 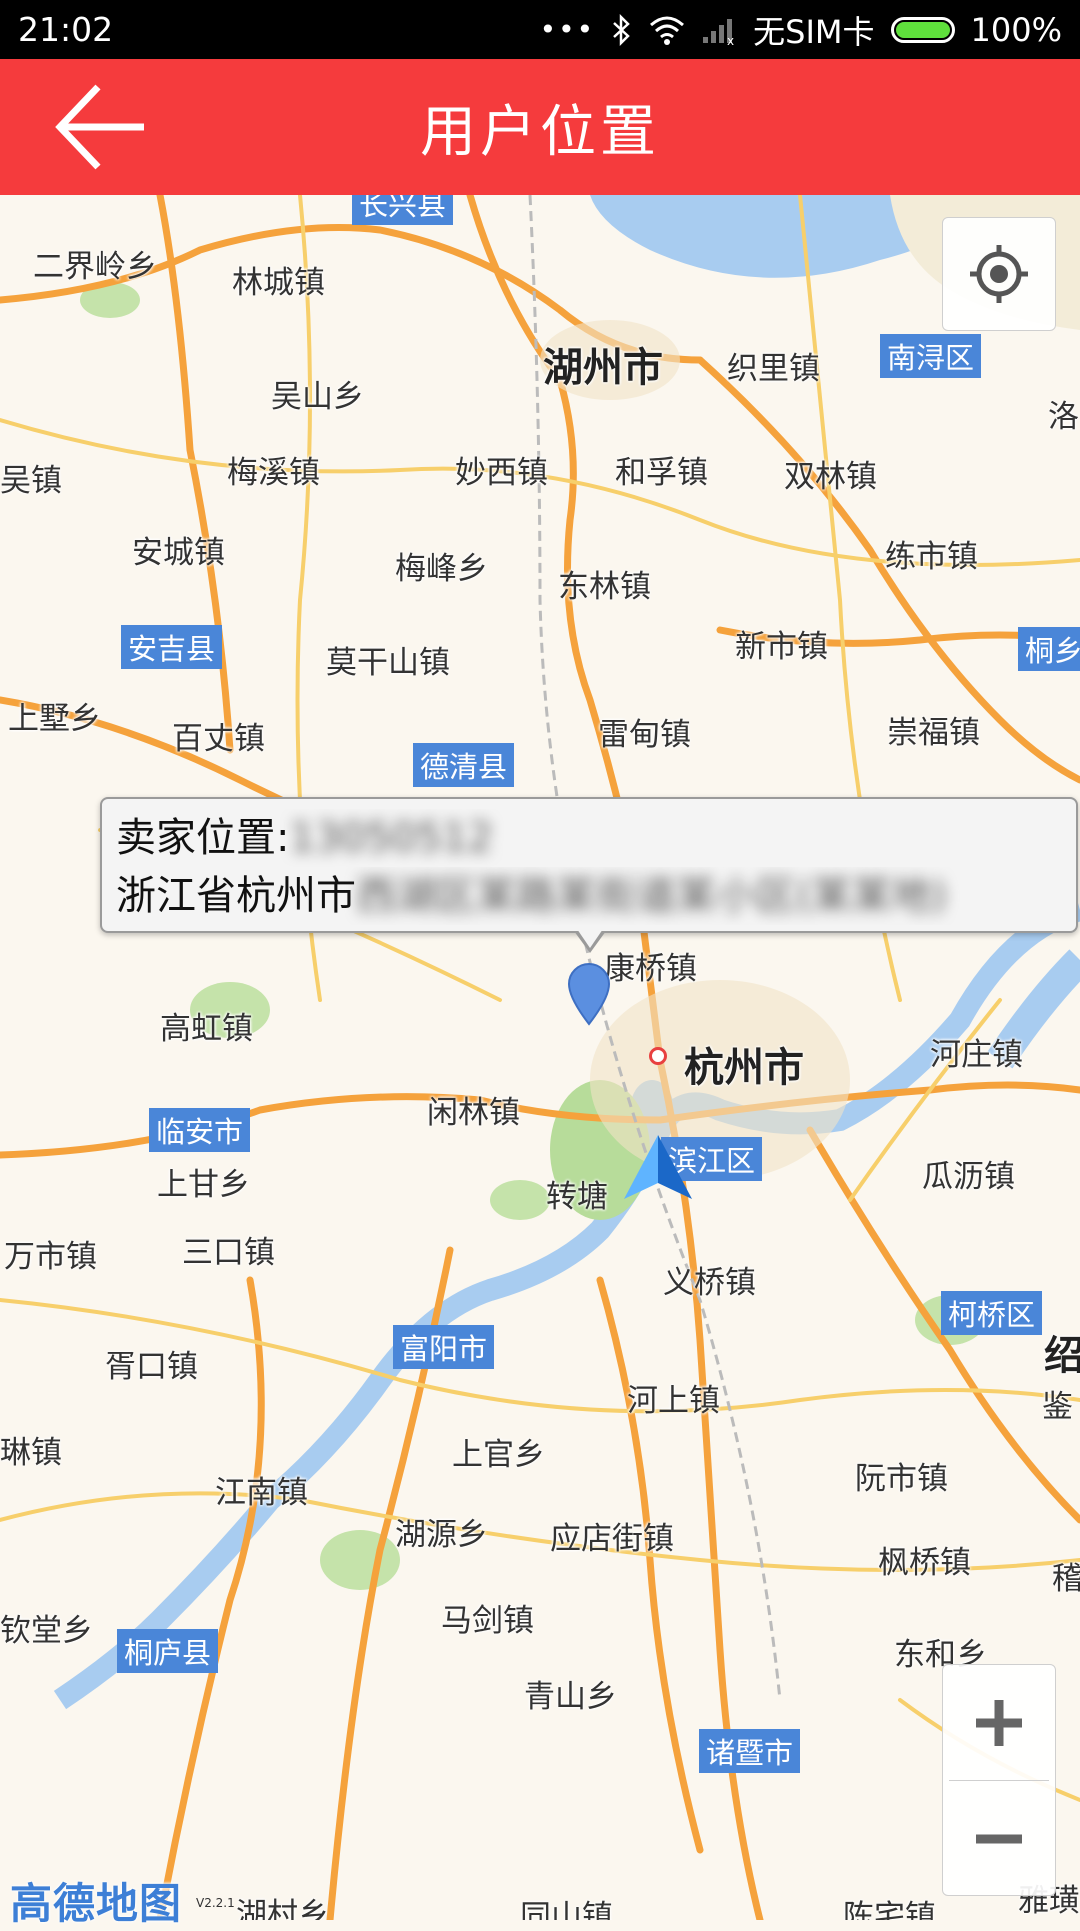 I want to click on page-title: 用户位置, so click(x=540, y=132).